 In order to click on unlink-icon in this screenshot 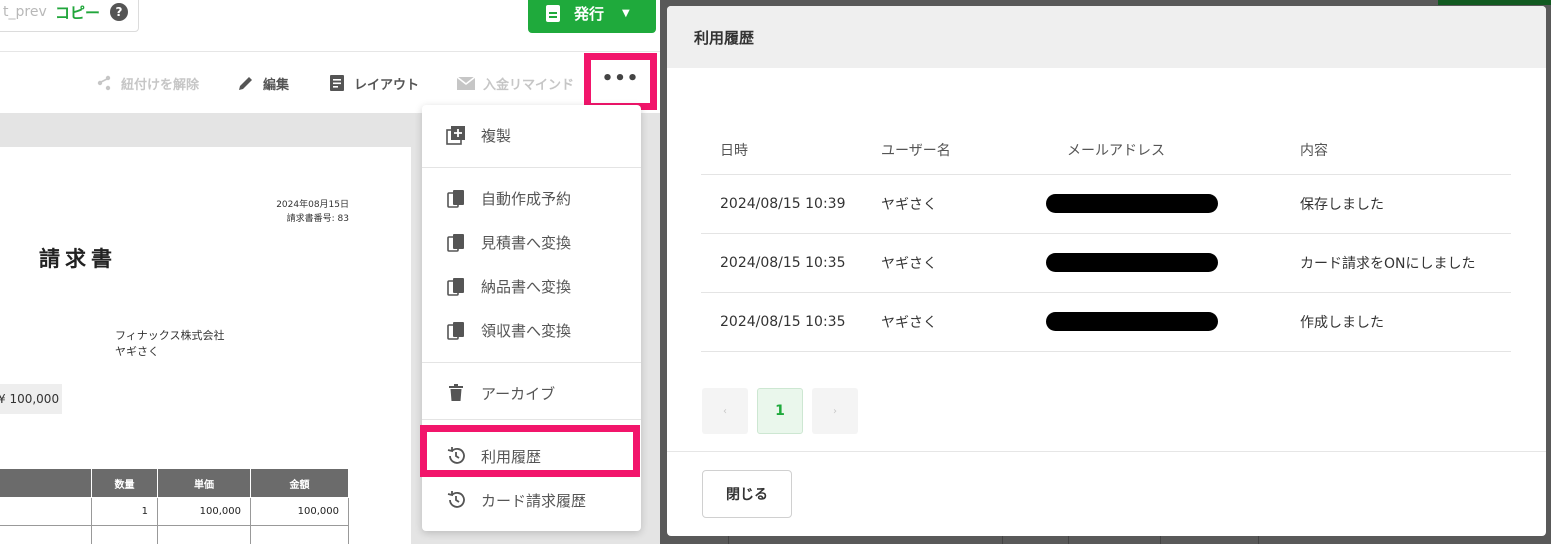, I will do `click(104, 83)`.